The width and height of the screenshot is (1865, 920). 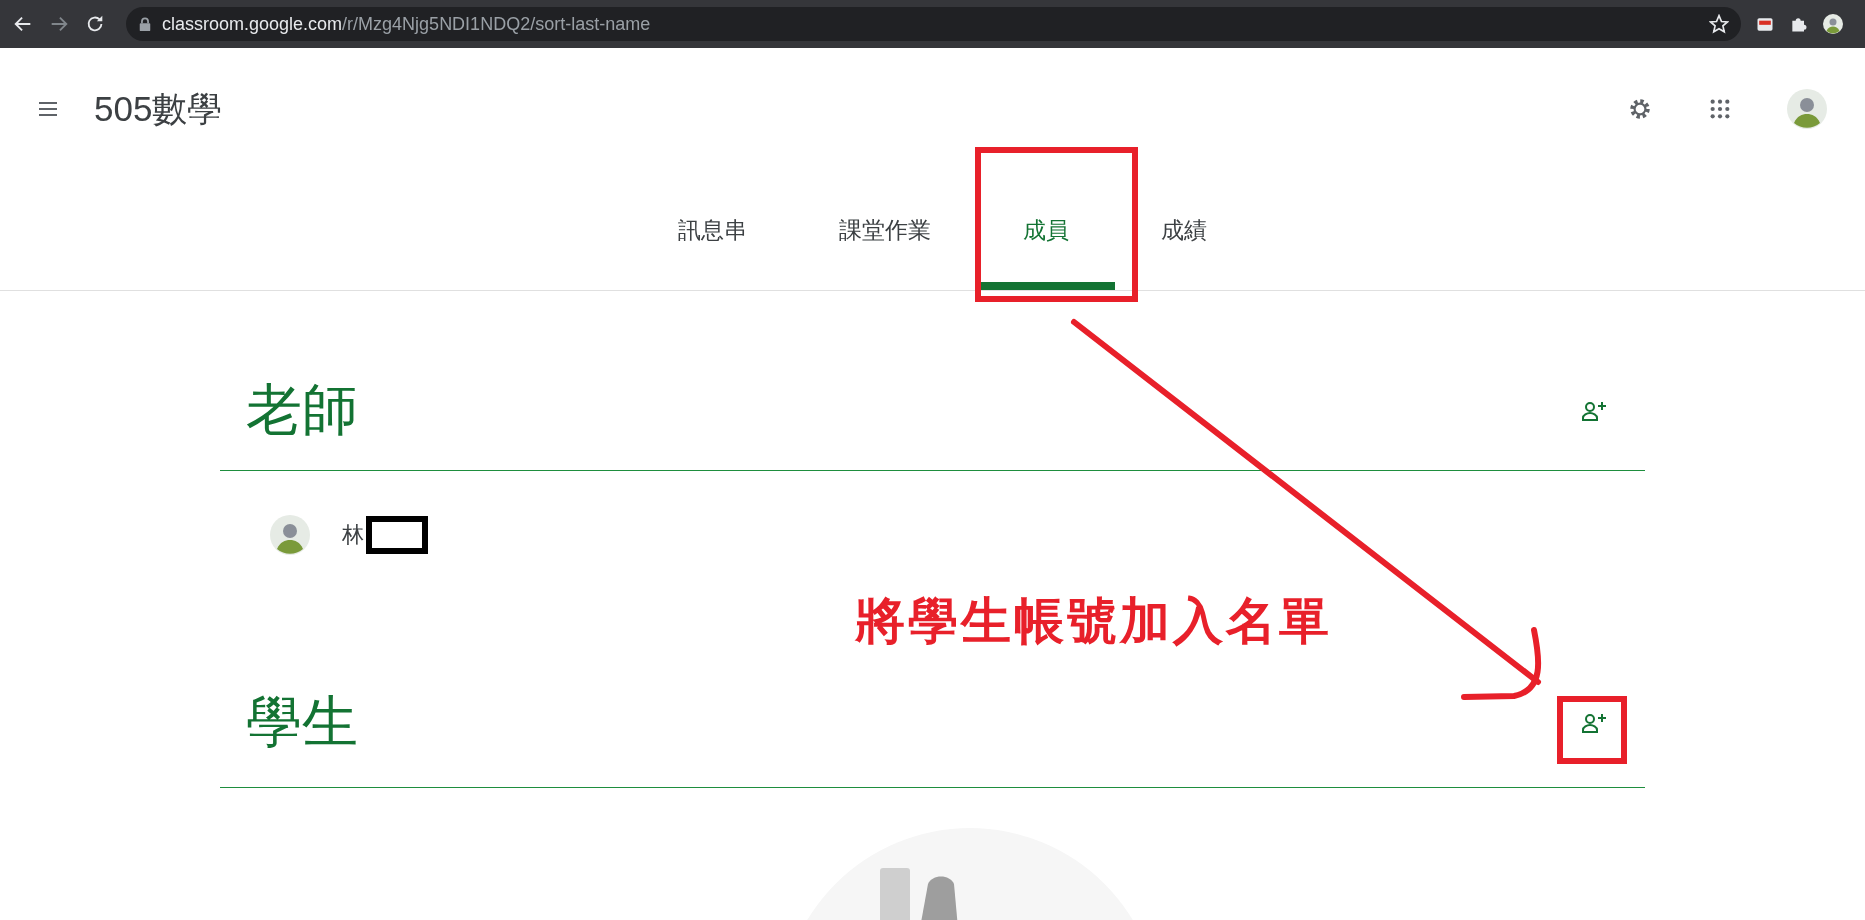 What do you see at coordinates (885, 230) in the screenshot?
I see `tab: 課堂作業` at bounding box center [885, 230].